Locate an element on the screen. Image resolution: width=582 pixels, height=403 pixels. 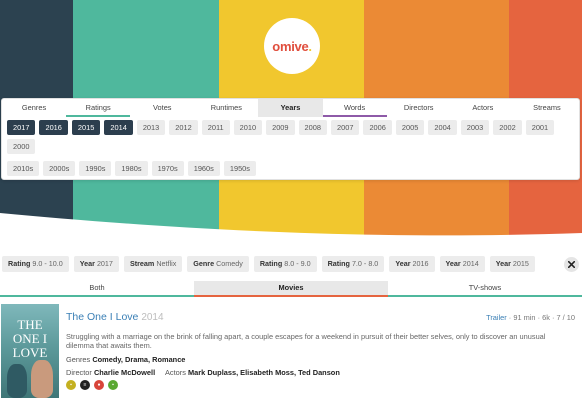
actors-names: Mark Duplass, Elisabeth Moss, Ted Danson is located at coordinates (264, 372).